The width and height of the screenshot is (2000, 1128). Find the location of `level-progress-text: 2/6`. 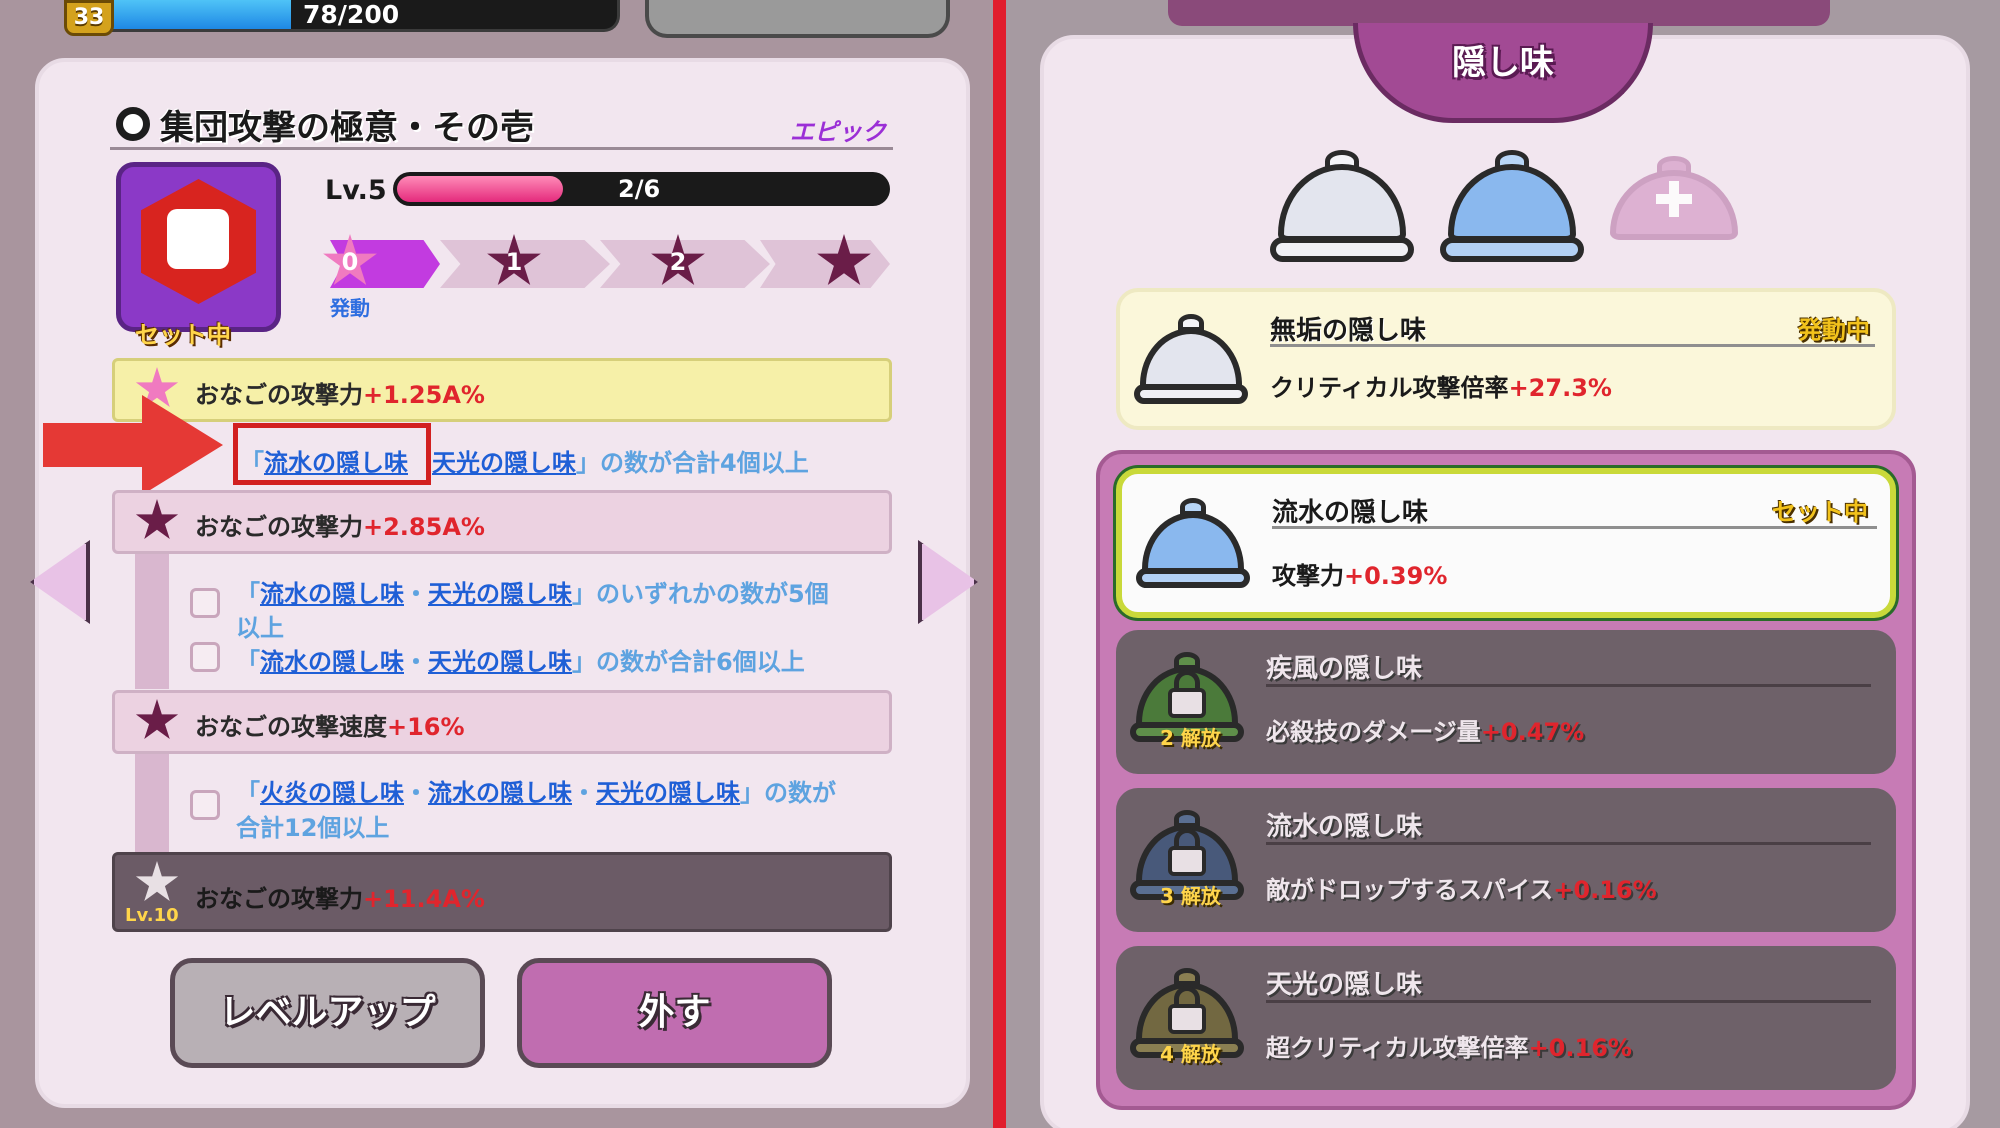

level-progress-text: 2/6 is located at coordinates (639, 189).